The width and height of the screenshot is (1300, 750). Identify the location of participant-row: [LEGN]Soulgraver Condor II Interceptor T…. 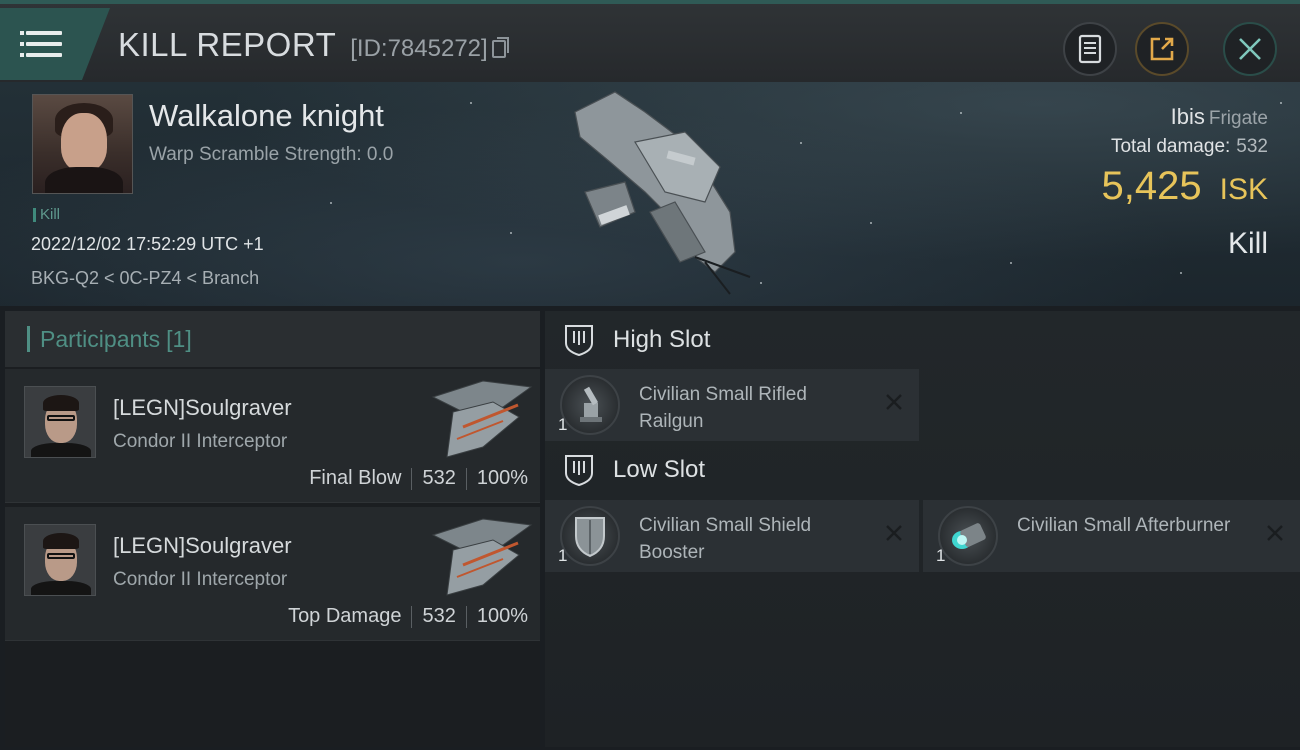
(272, 574).